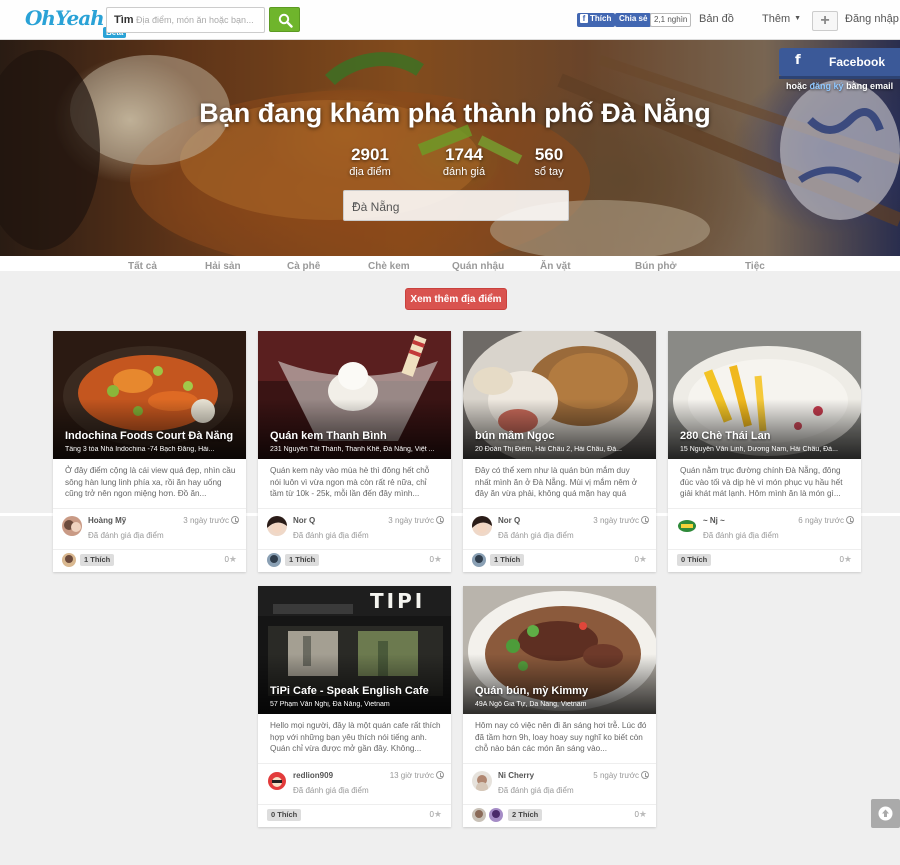 The image size is (900, 865). Describe the element at coordinates (827, 86) in the screenshot. I see `register-link: đăng ký` at that location.